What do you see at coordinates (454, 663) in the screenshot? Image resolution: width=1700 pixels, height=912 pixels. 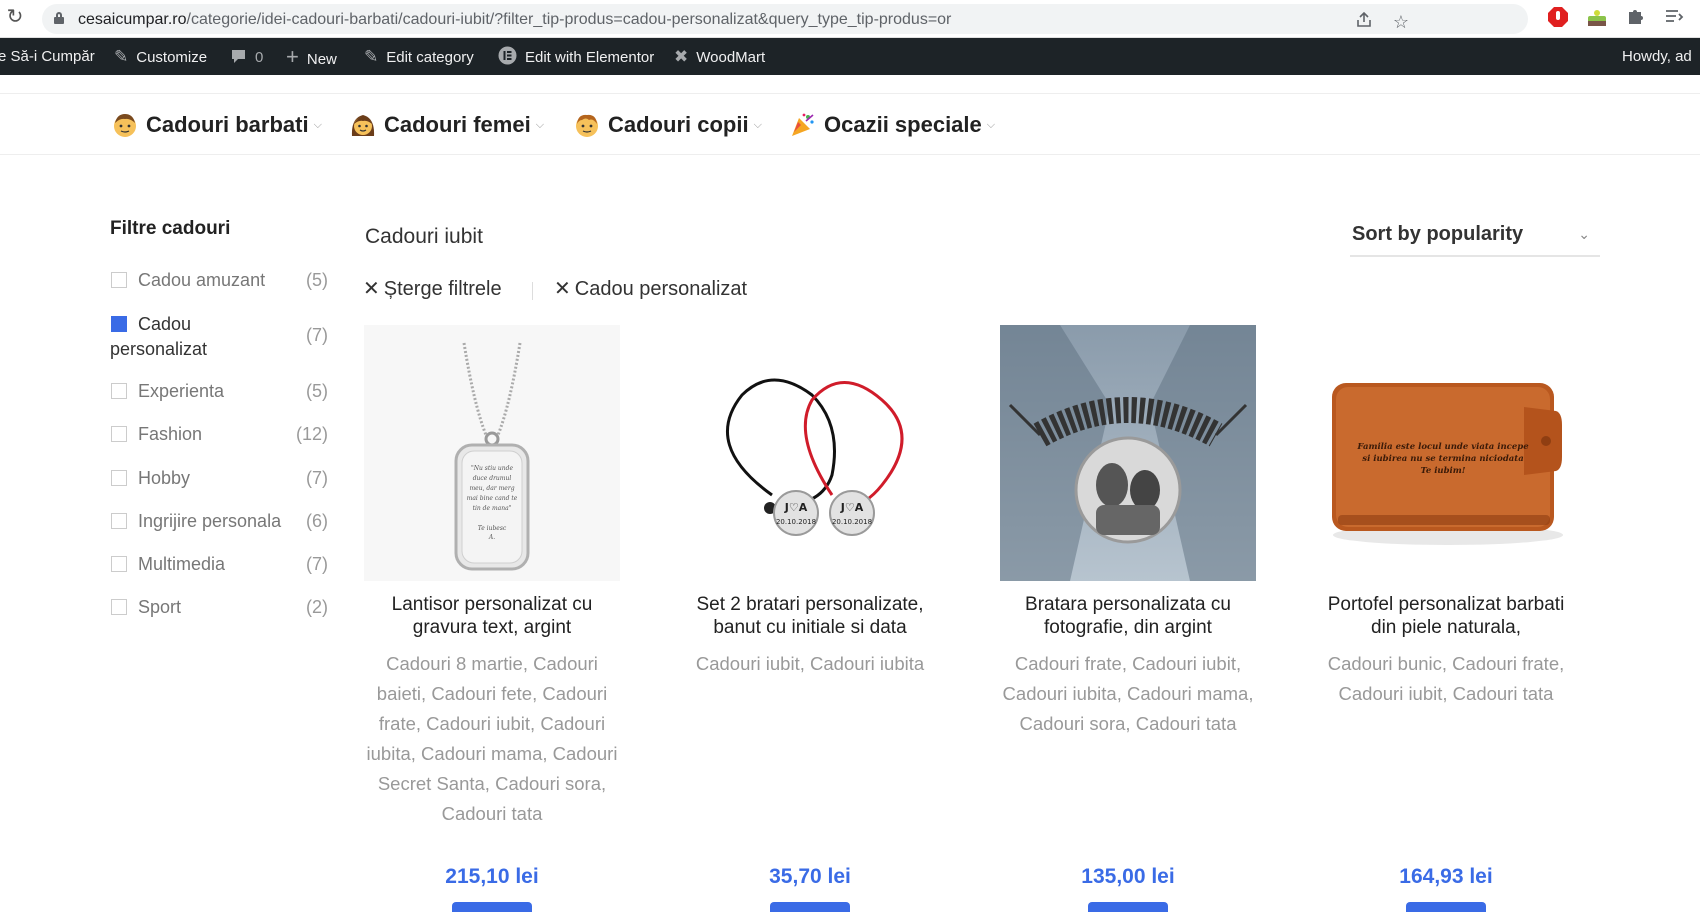 I see `category-link: Cadouri 8 martie` at bounding box center [454, 663].